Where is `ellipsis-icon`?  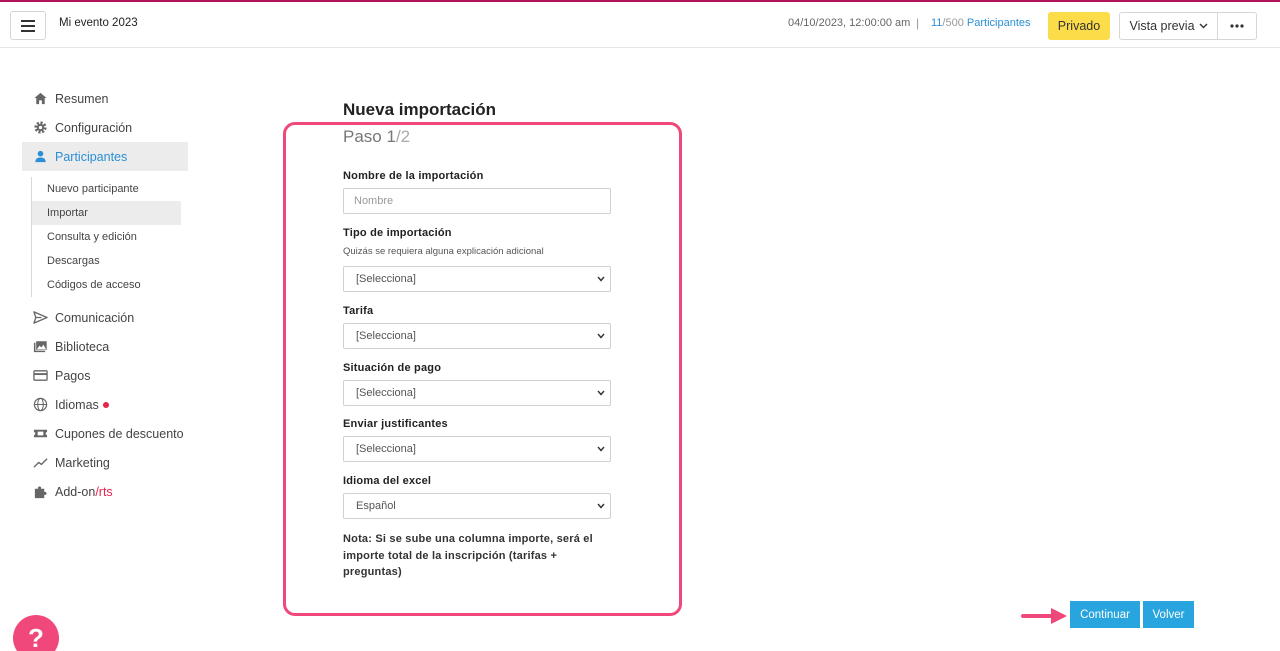 ellipsis-icon is located at coordinates (1237, 26).